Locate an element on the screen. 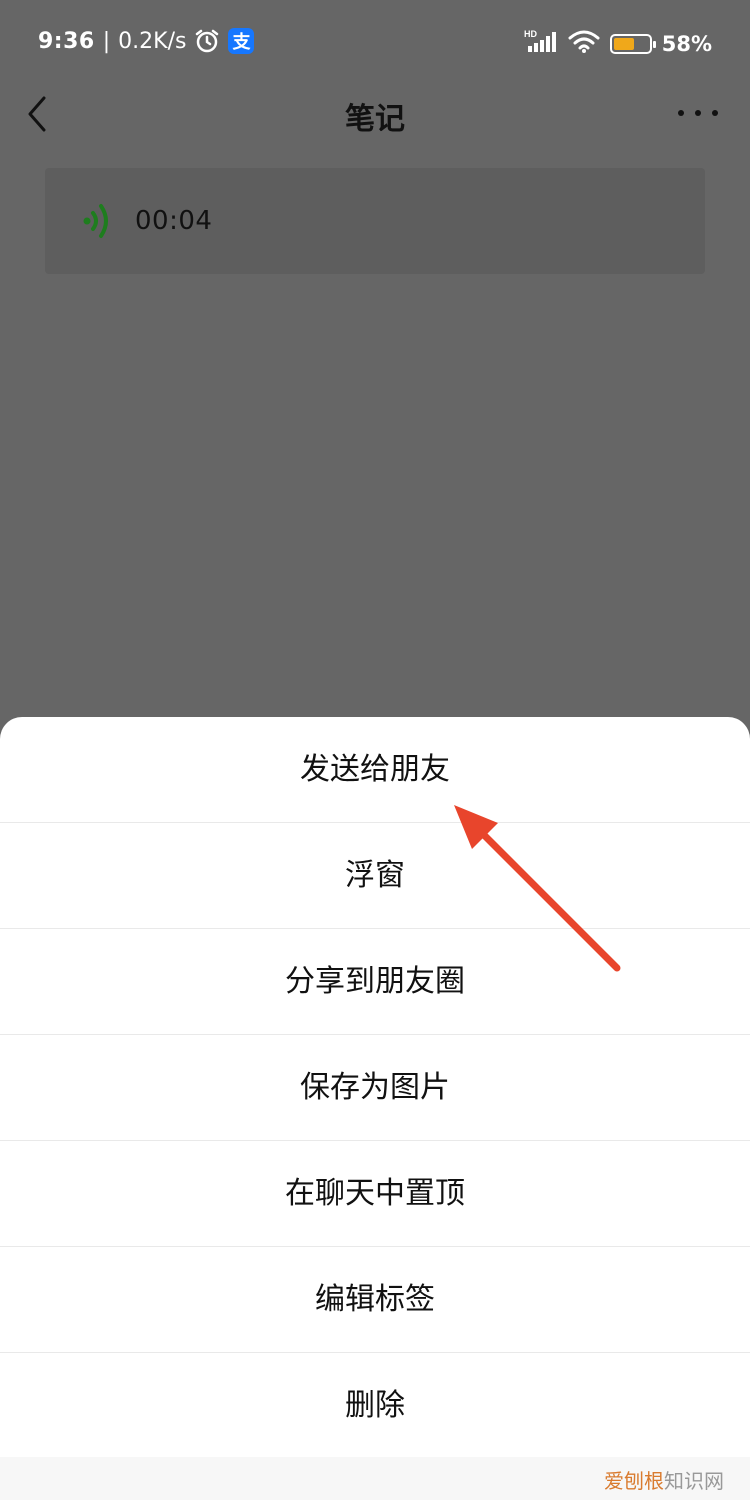 The height and width of the screenshot is (1500, 750). battery-fill is located at coordinates (623, 44).